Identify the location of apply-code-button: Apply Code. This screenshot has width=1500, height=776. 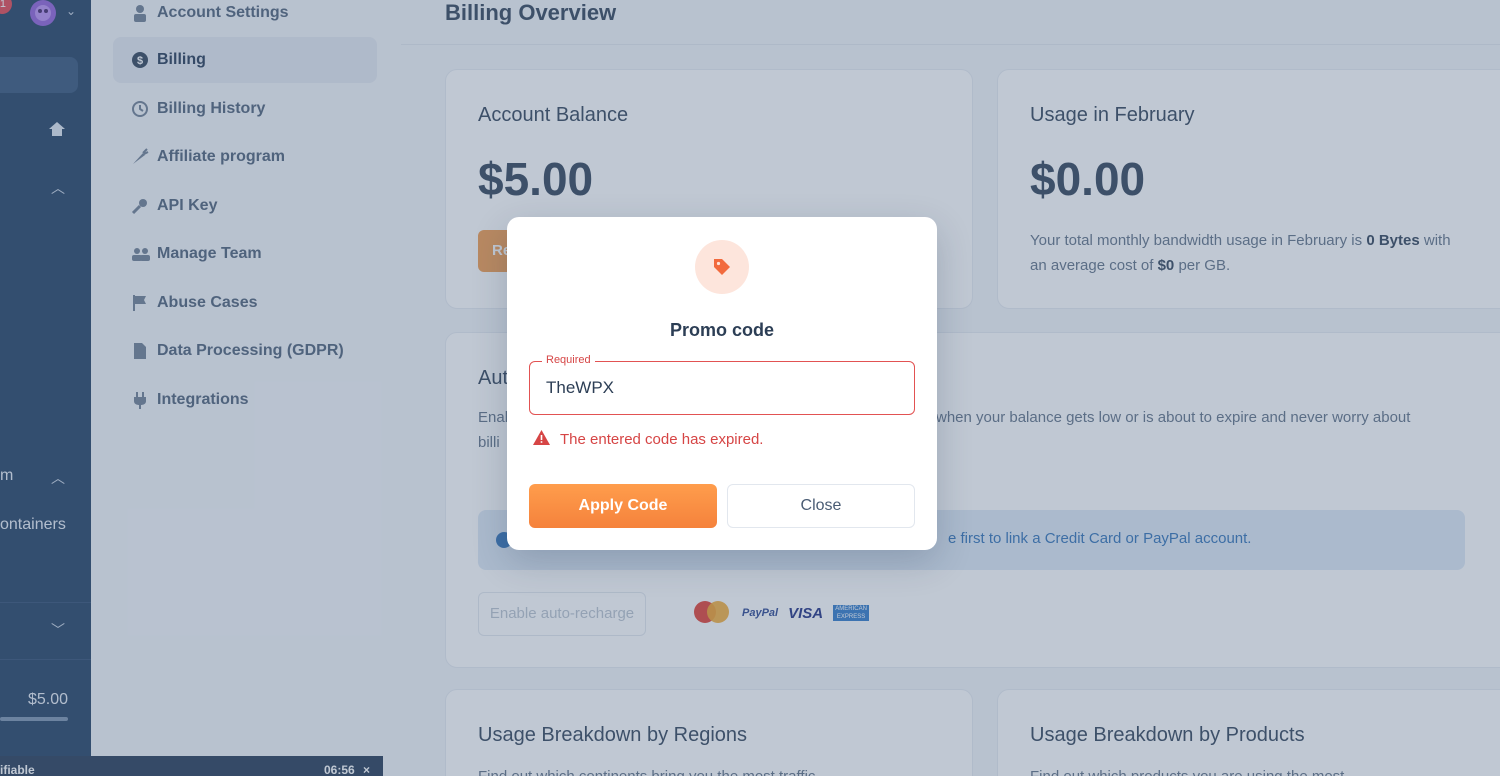
(623, 506).